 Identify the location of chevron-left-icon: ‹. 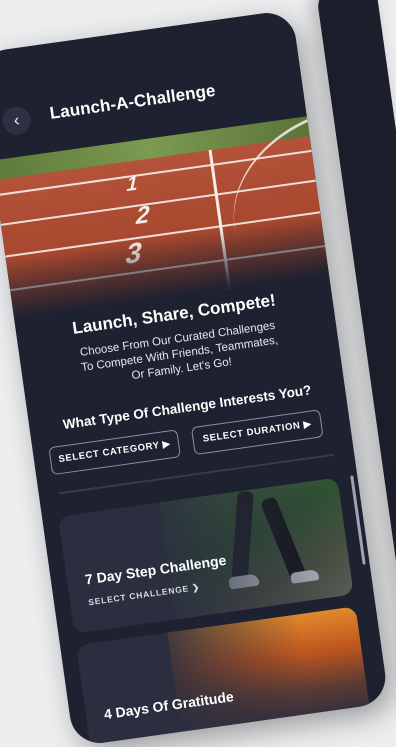
(16, 120).